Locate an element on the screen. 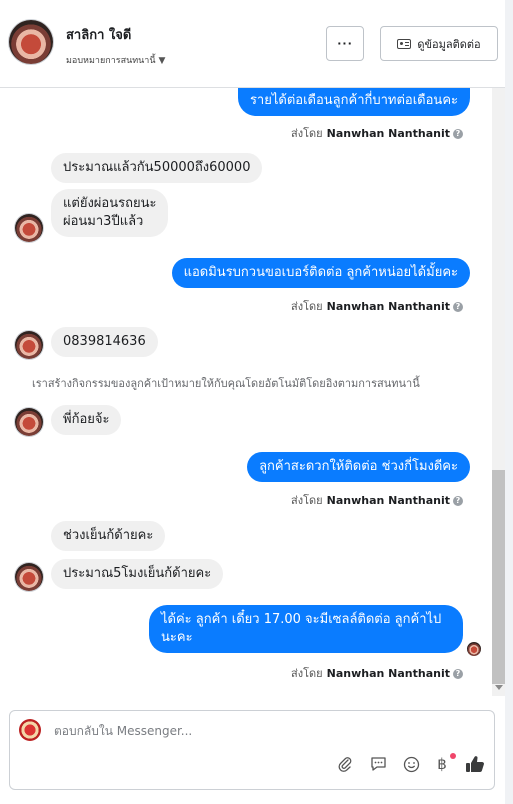  message-incoming: แต่ยังผ่อนรถยนะ ผ่อนมา3ปีแล้ว is located at coordinates (110, 213).